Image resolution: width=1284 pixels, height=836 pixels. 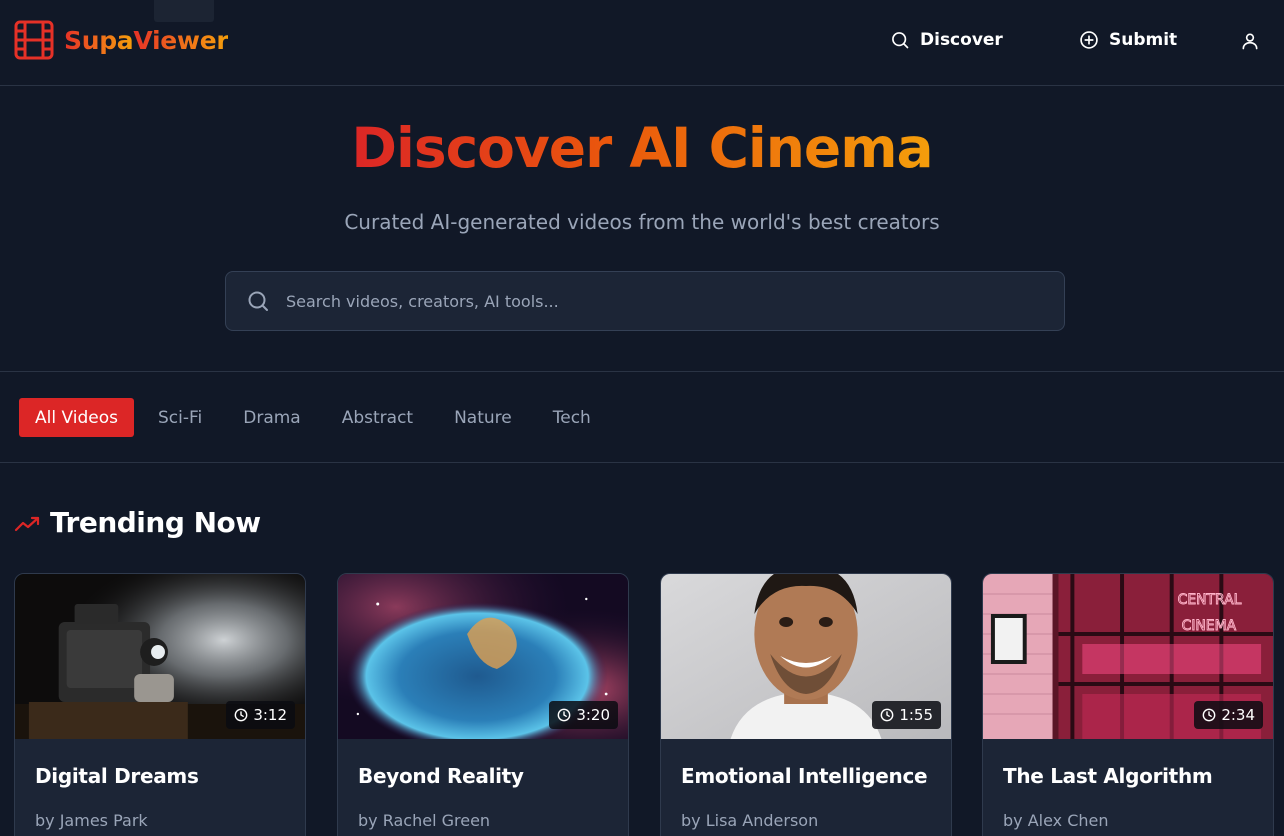 I want to click on video-author: by James Park, so click(x=91, y=820).